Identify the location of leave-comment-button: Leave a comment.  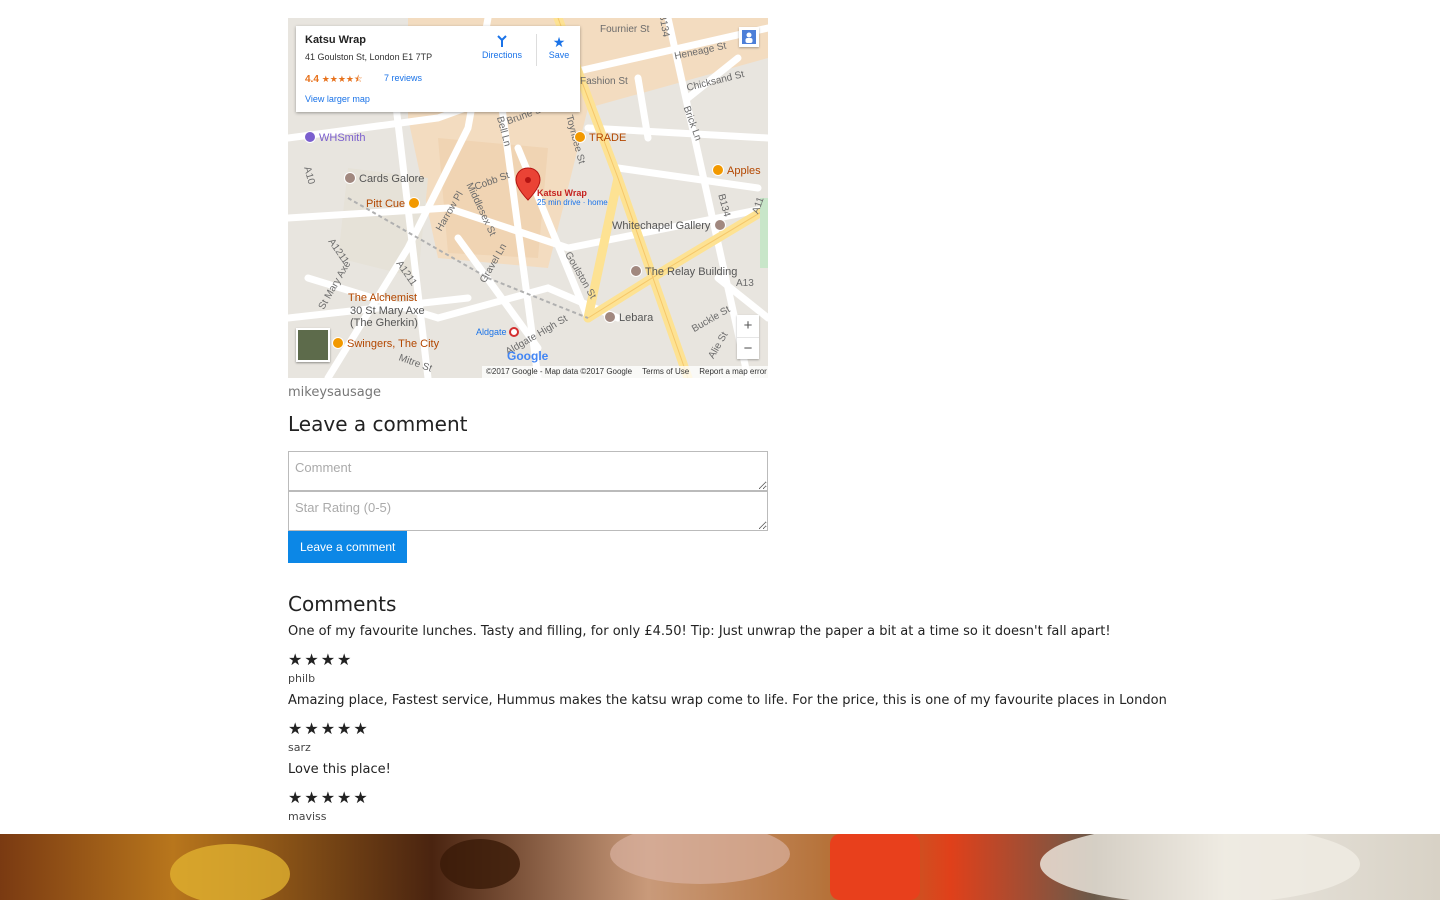
(348, 547).